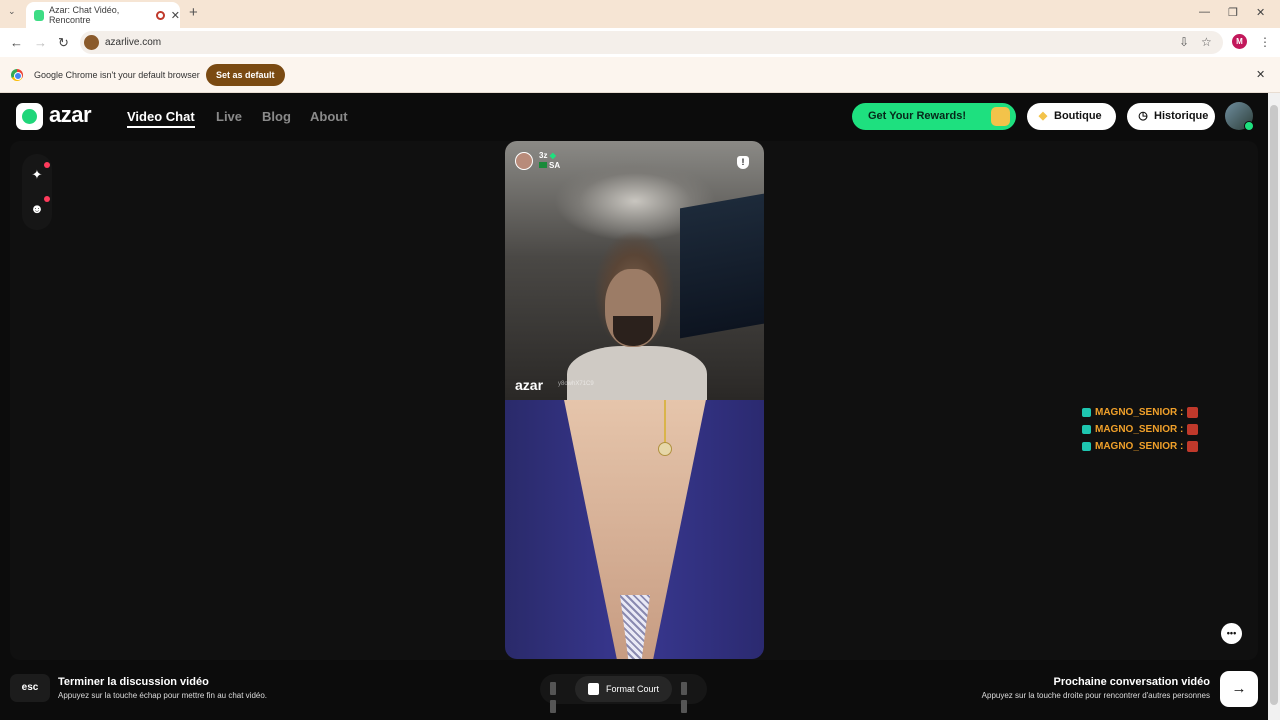 The image size is (1280, 720). Describe the element at coordinates (665, 422) in the screenshot. I see `necklace-chain` at that location.